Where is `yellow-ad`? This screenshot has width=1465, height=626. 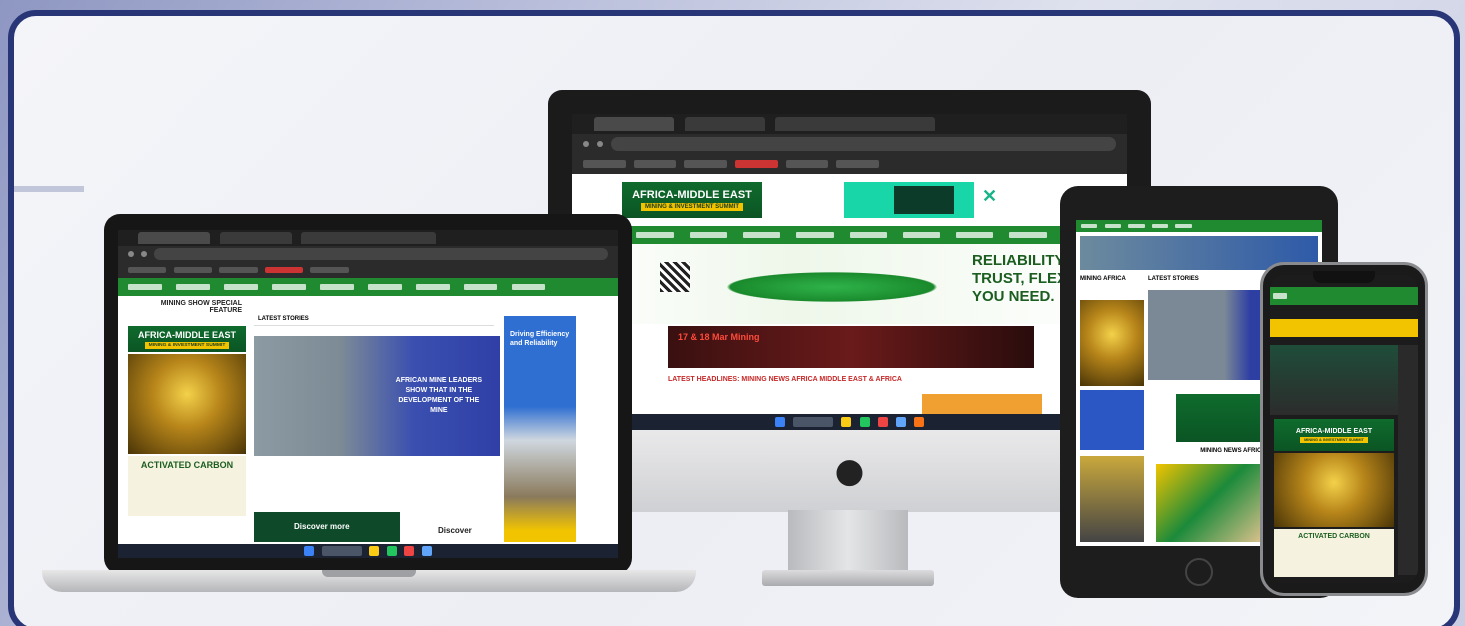 yellow-ad is located at coordinates (1344, 328).